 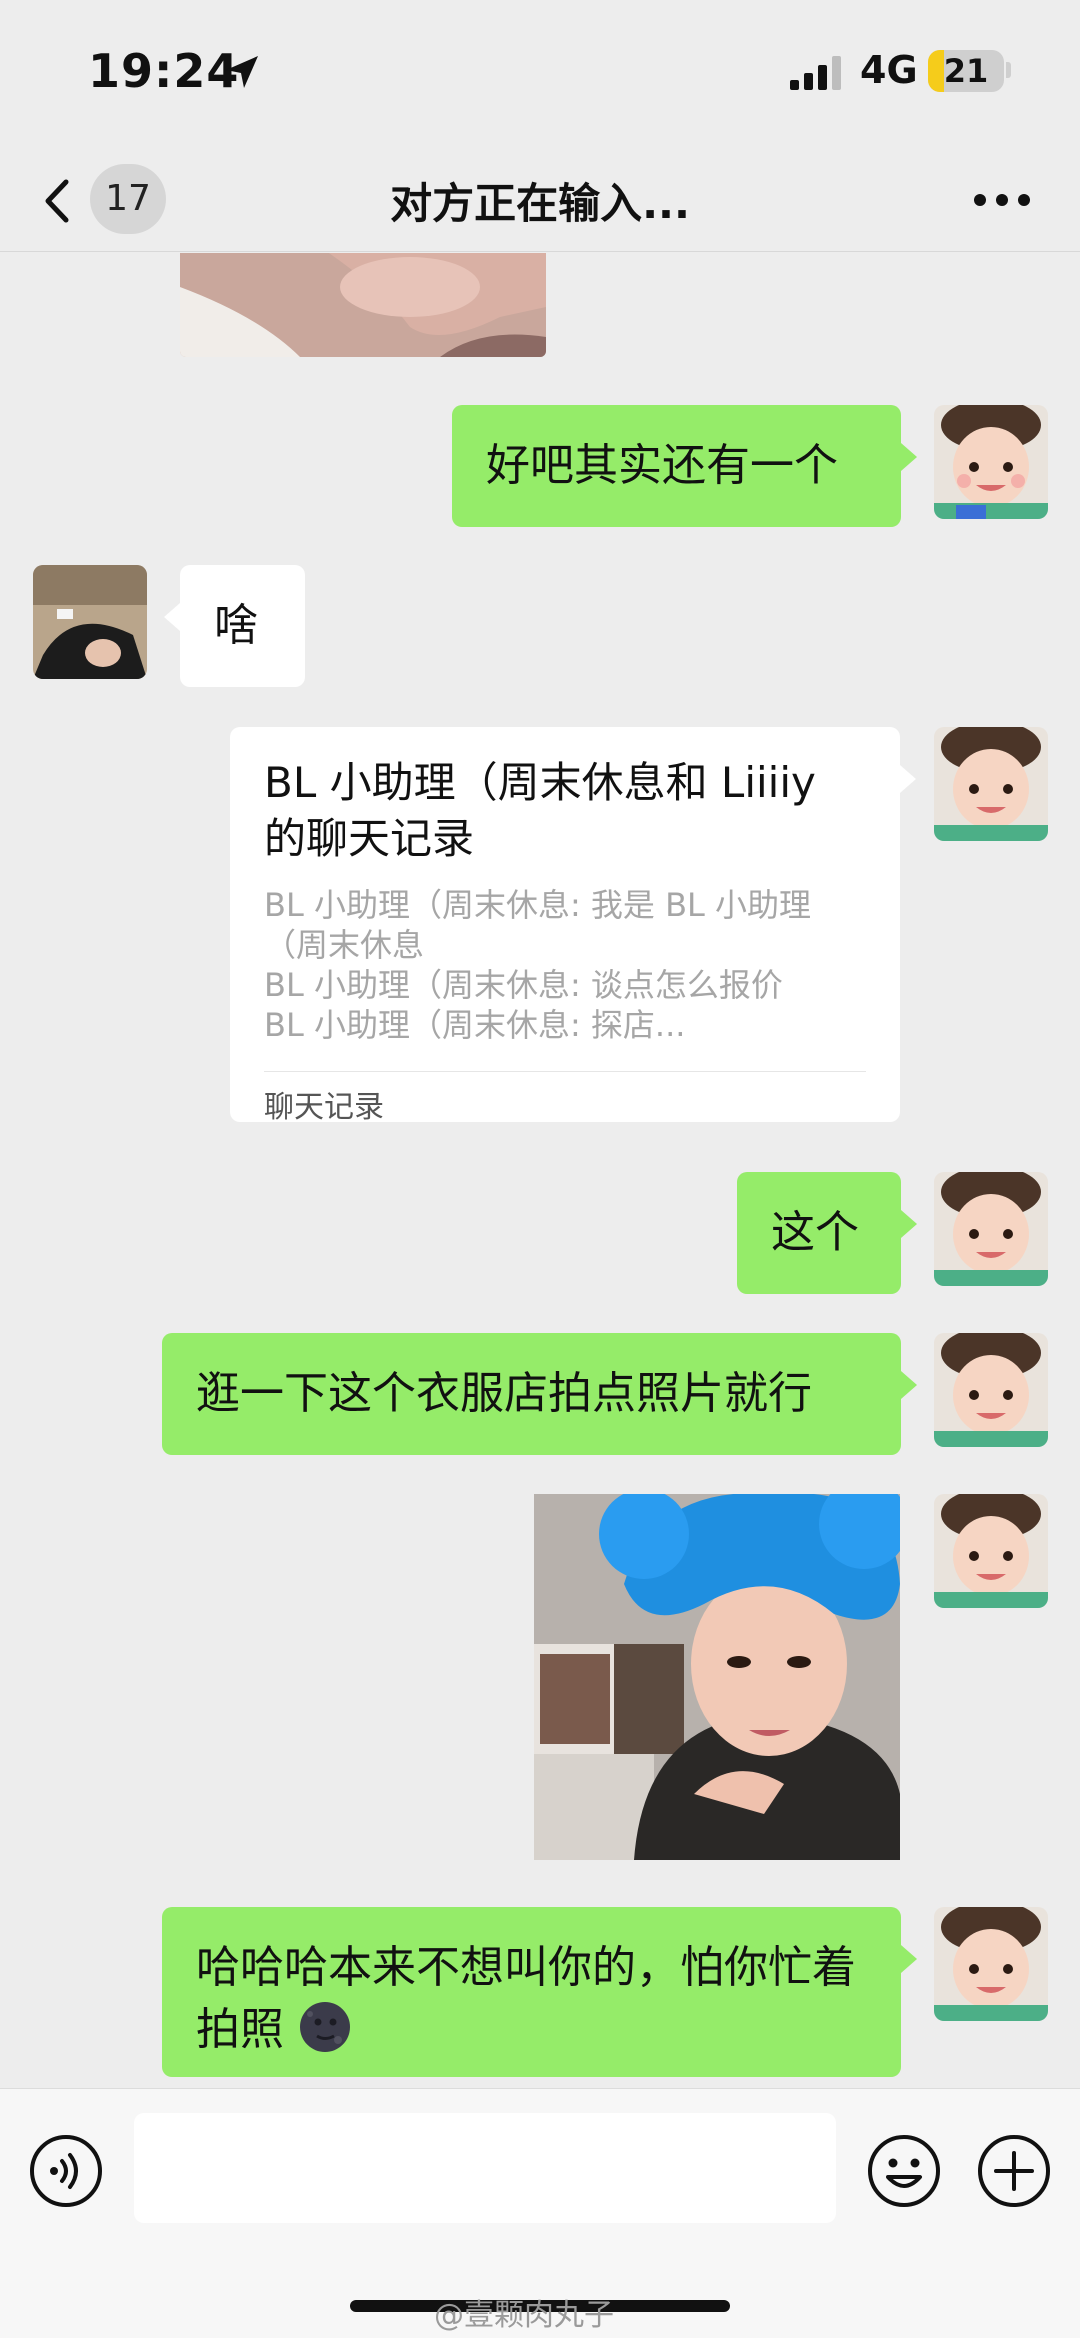 I want to click on my-message-bubble: 逛一下这个衣服店拍点照片就行, so click(x=539, y=1394).